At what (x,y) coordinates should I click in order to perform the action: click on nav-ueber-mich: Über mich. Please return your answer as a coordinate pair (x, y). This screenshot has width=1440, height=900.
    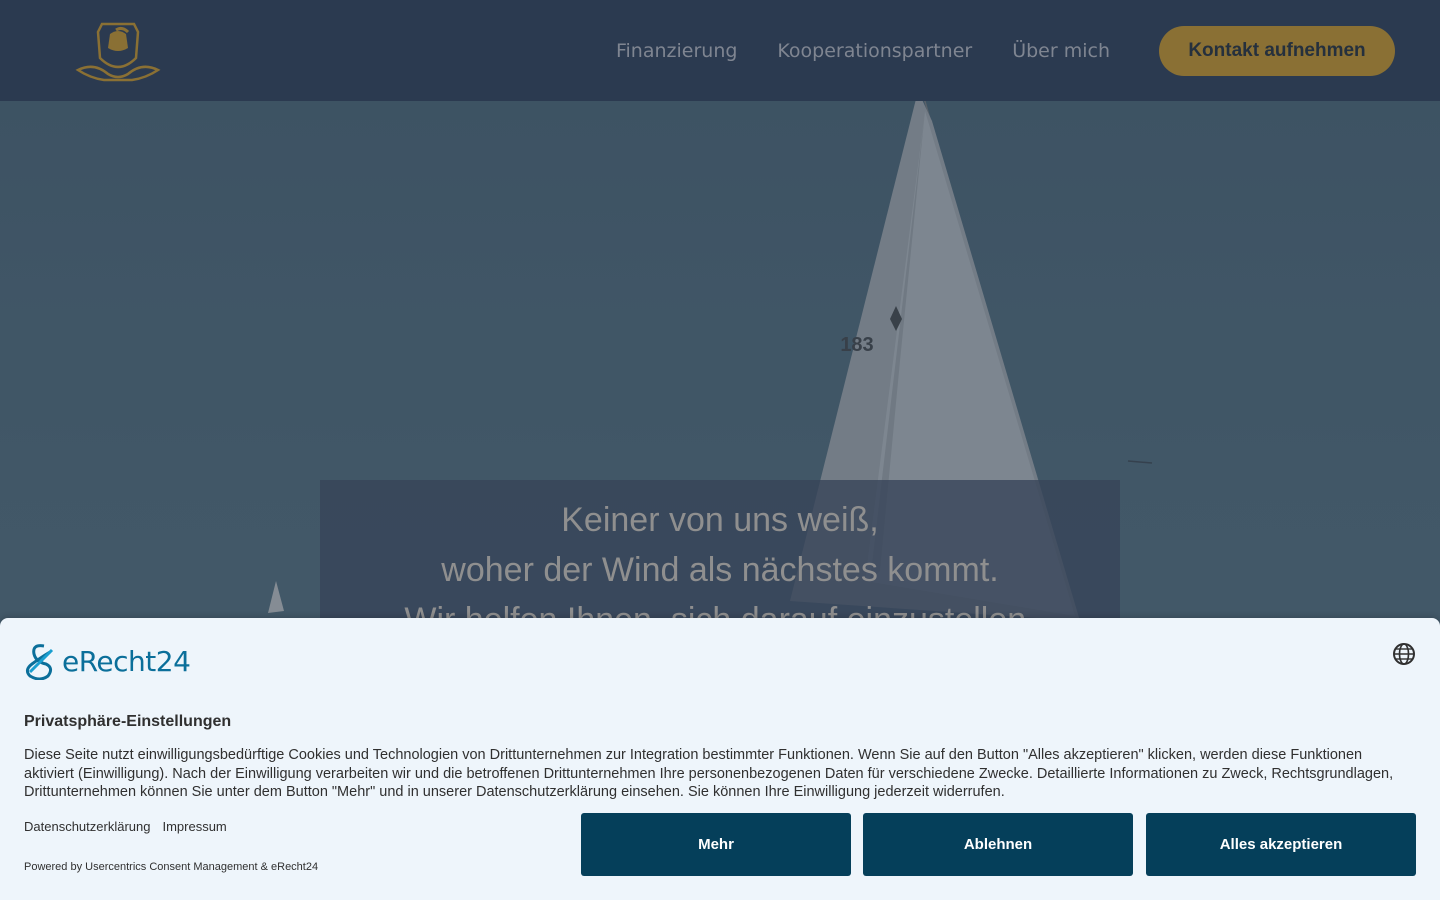
    Looking at the image, I should click on (1061, 51).